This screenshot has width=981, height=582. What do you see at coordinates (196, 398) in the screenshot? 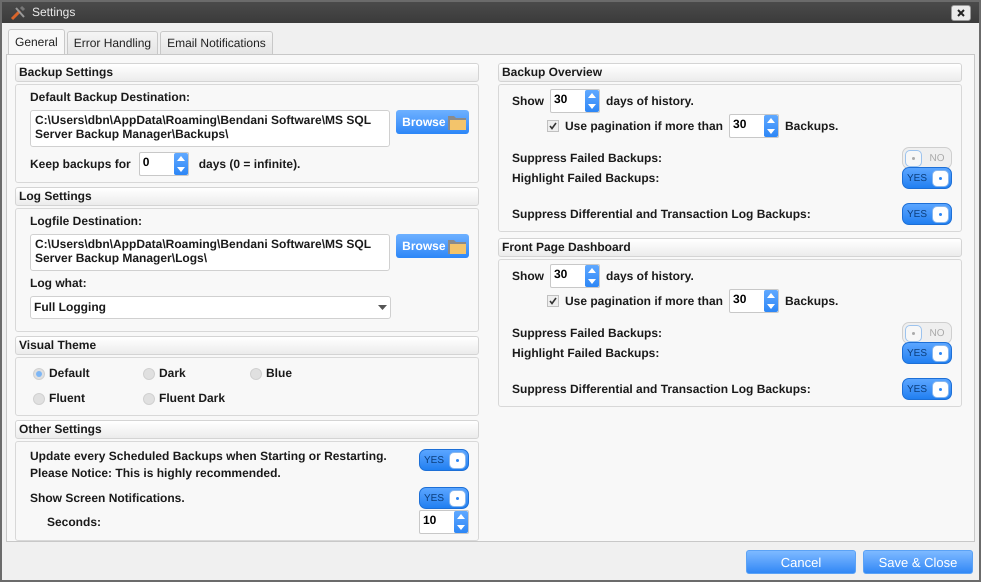
I see `theme-radio: Fluent Dark` at bounding box center [196, 398].